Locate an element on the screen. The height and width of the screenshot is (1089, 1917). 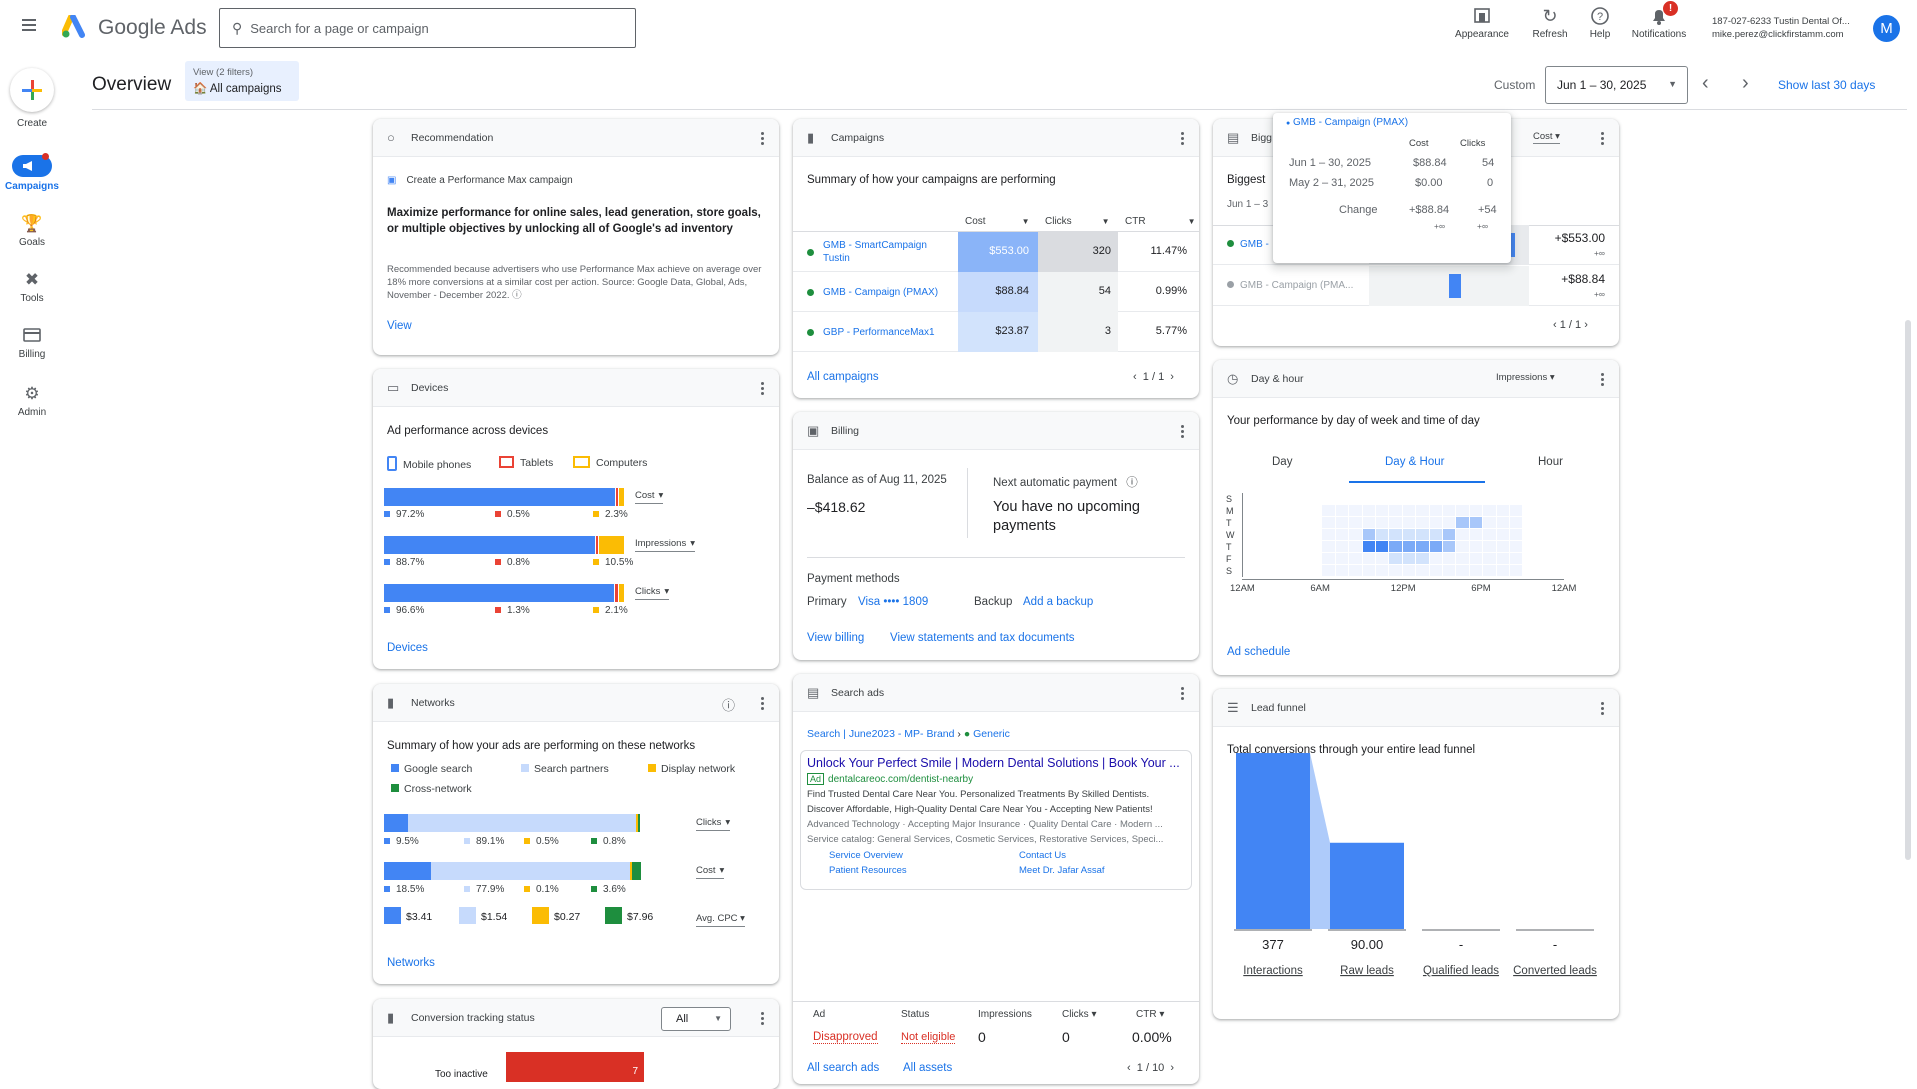
appearance-button: Appearance is located at coordinates (1482, 23).